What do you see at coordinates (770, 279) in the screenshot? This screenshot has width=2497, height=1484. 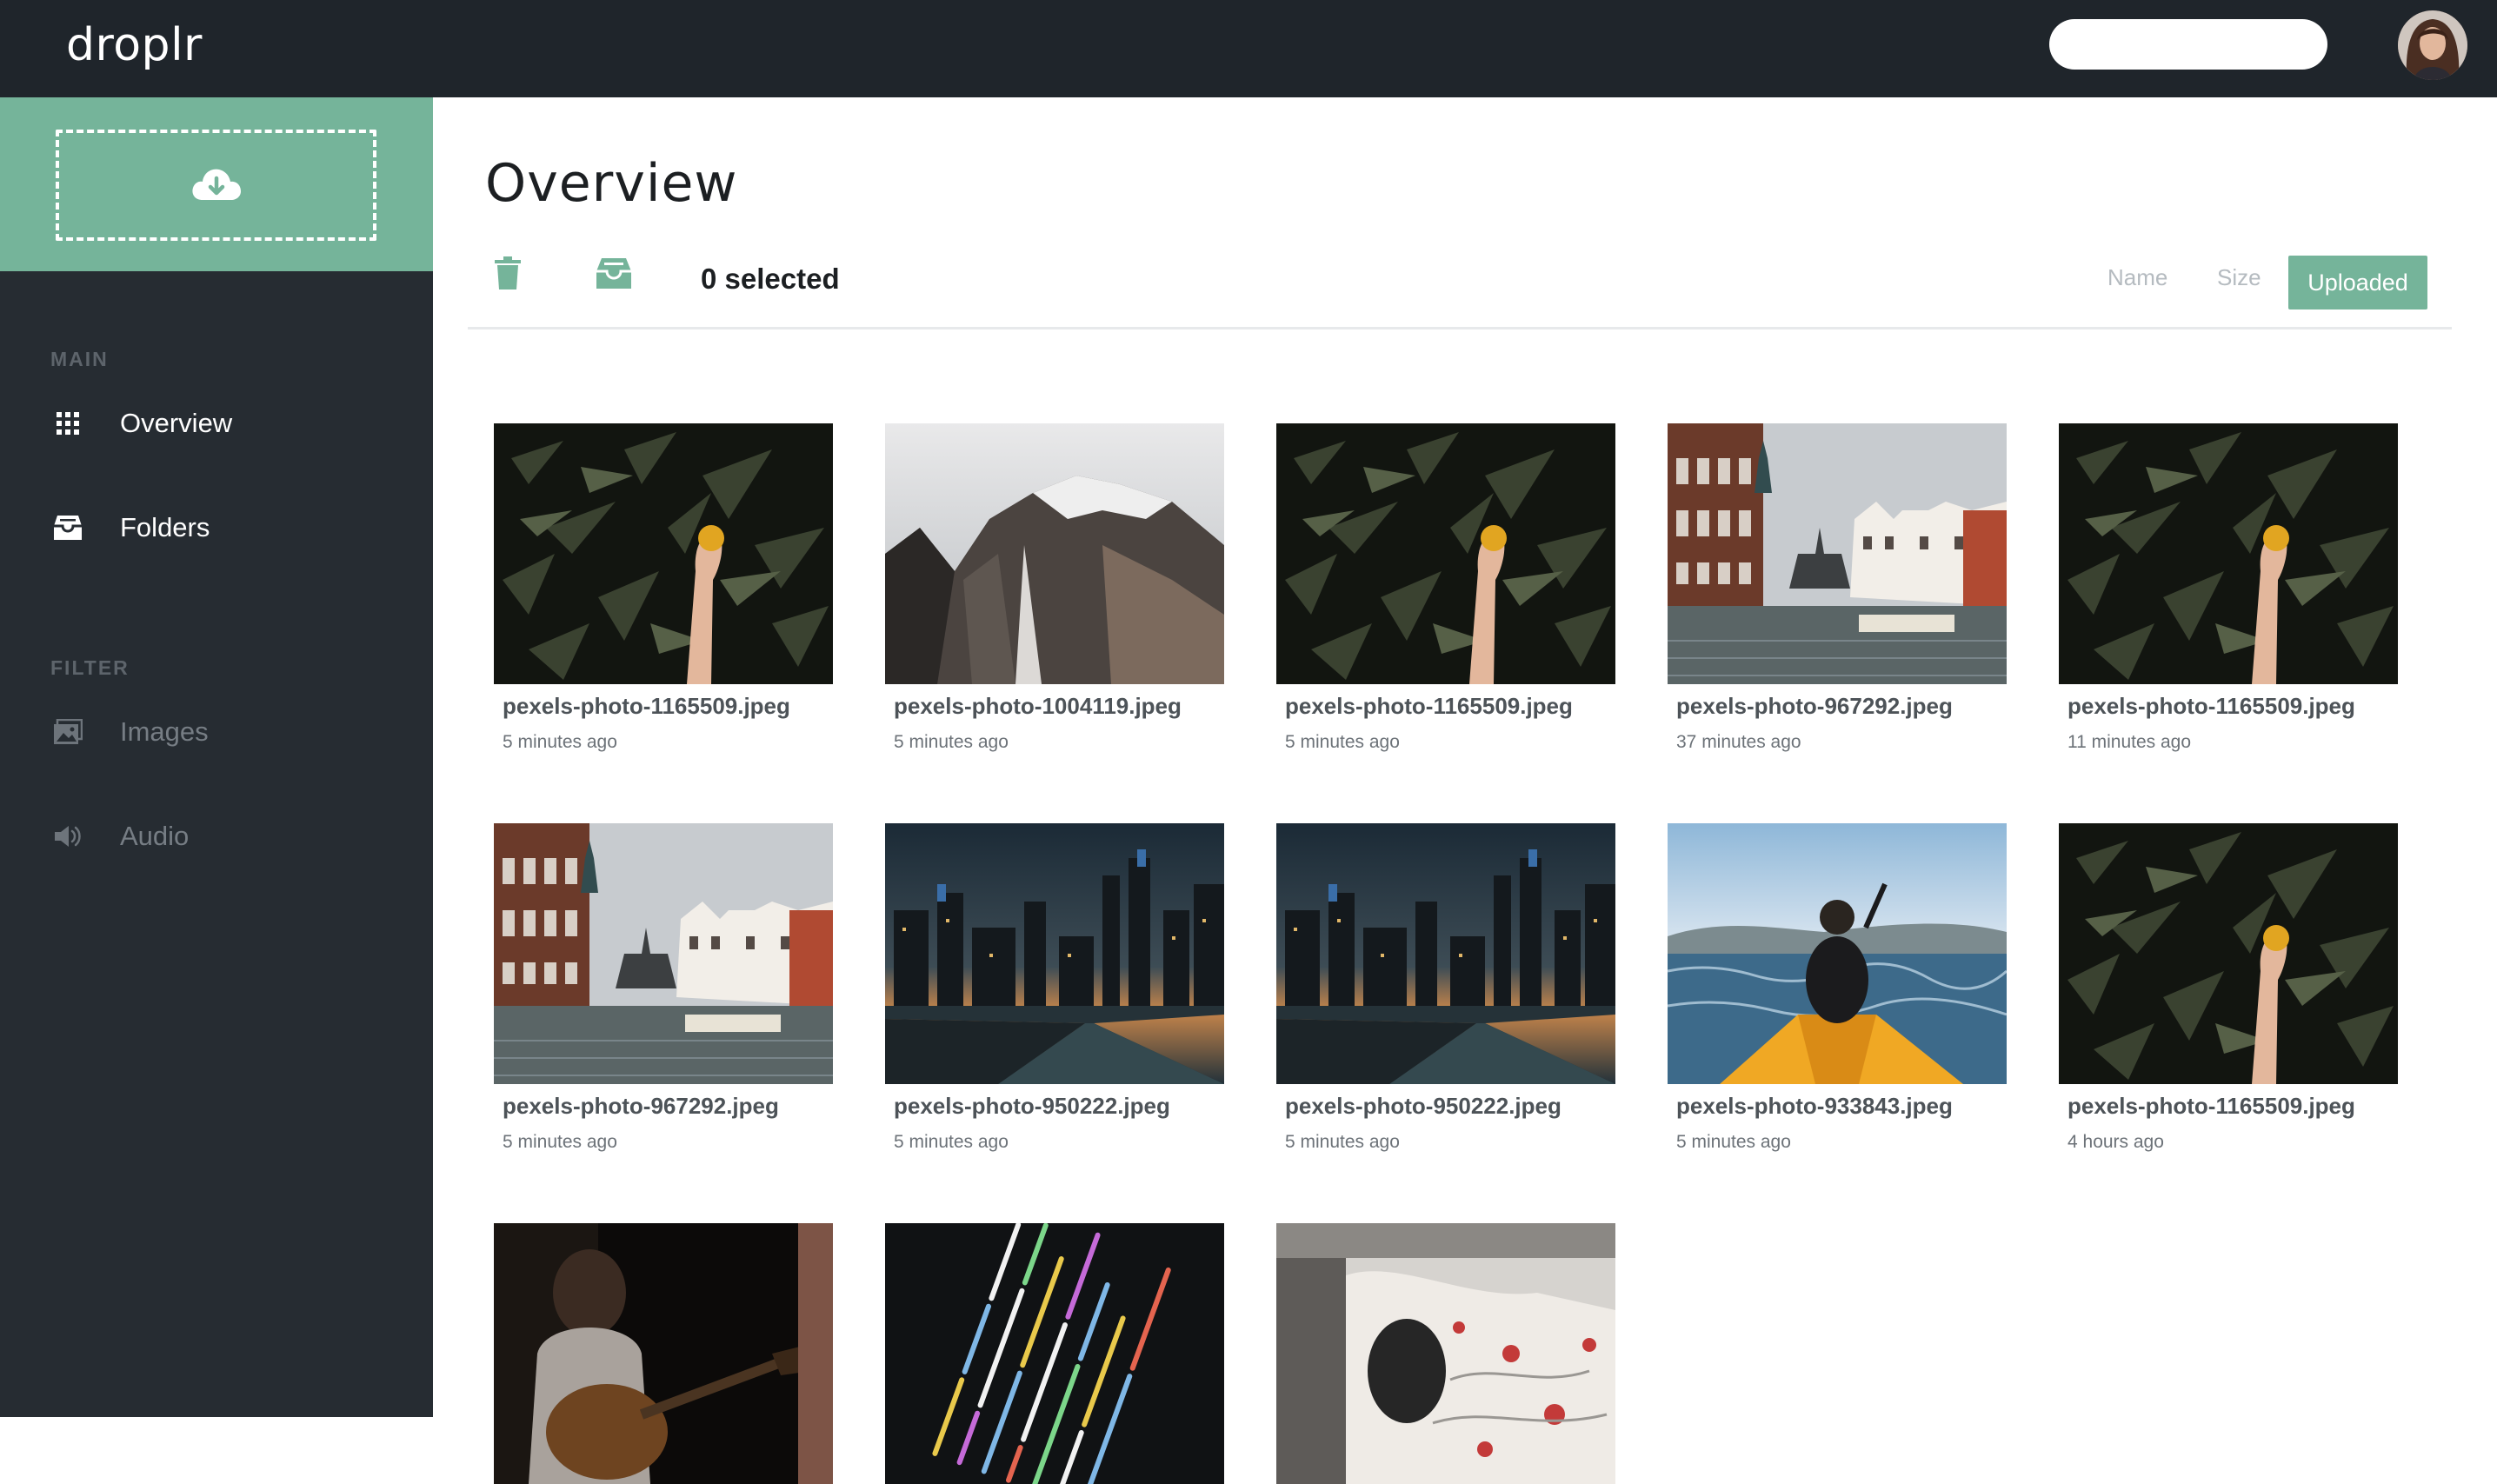 I see `selected-count: 0 selected` at bounding box center [770, 279].